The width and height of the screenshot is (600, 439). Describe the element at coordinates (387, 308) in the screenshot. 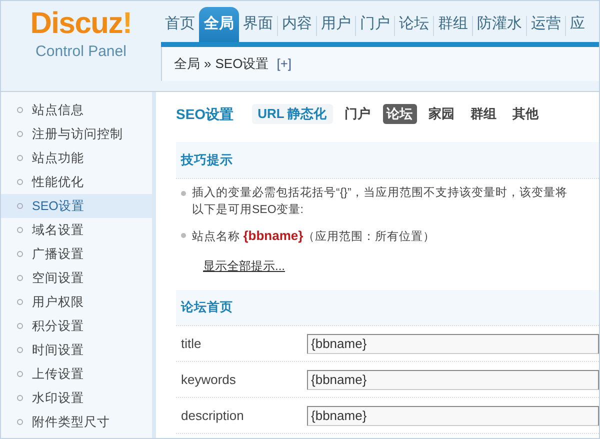

I see `section-header: 论坛首页` at that location.